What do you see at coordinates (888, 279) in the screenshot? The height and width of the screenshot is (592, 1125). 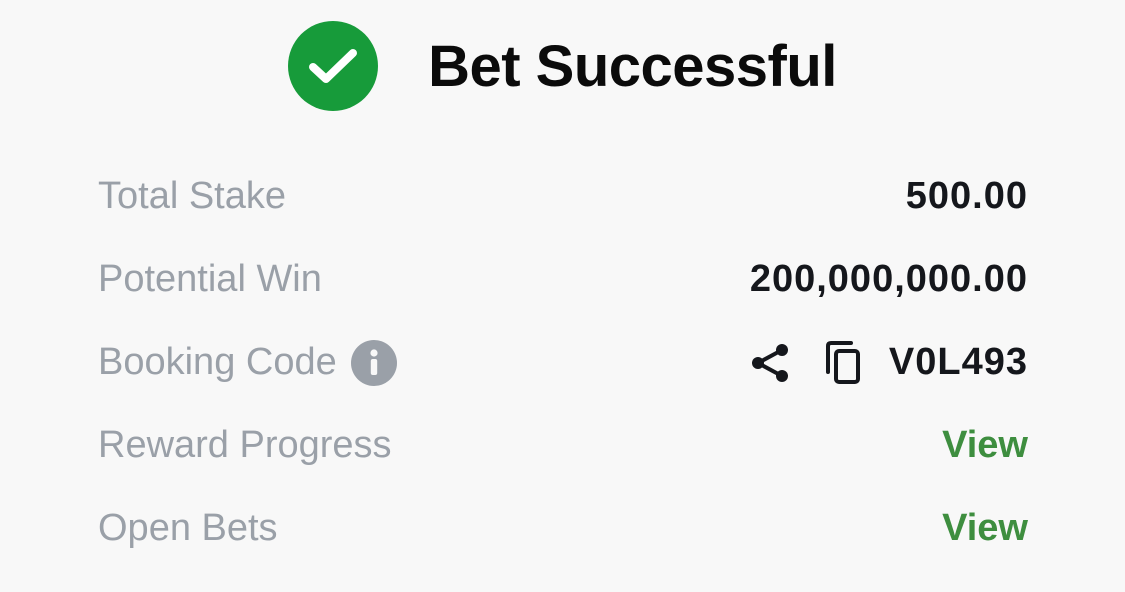 I see `potential-win-value: 200,000,000.00` at bounding box center [888, 279].